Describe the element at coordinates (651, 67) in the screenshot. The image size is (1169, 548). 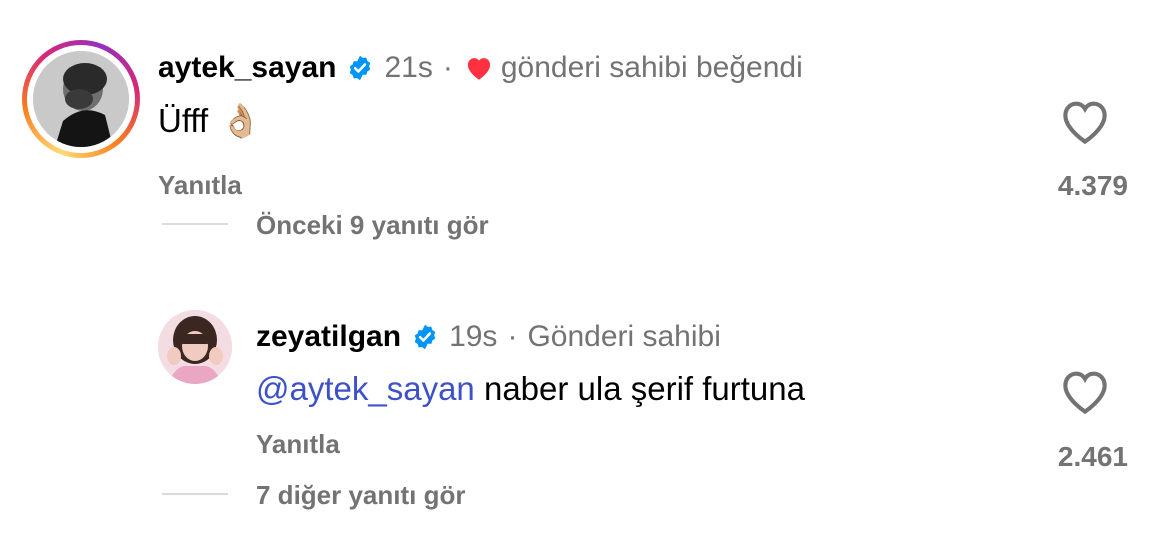
I see `liked-by-author-label: gönderi sahibi beğendi` at that location.